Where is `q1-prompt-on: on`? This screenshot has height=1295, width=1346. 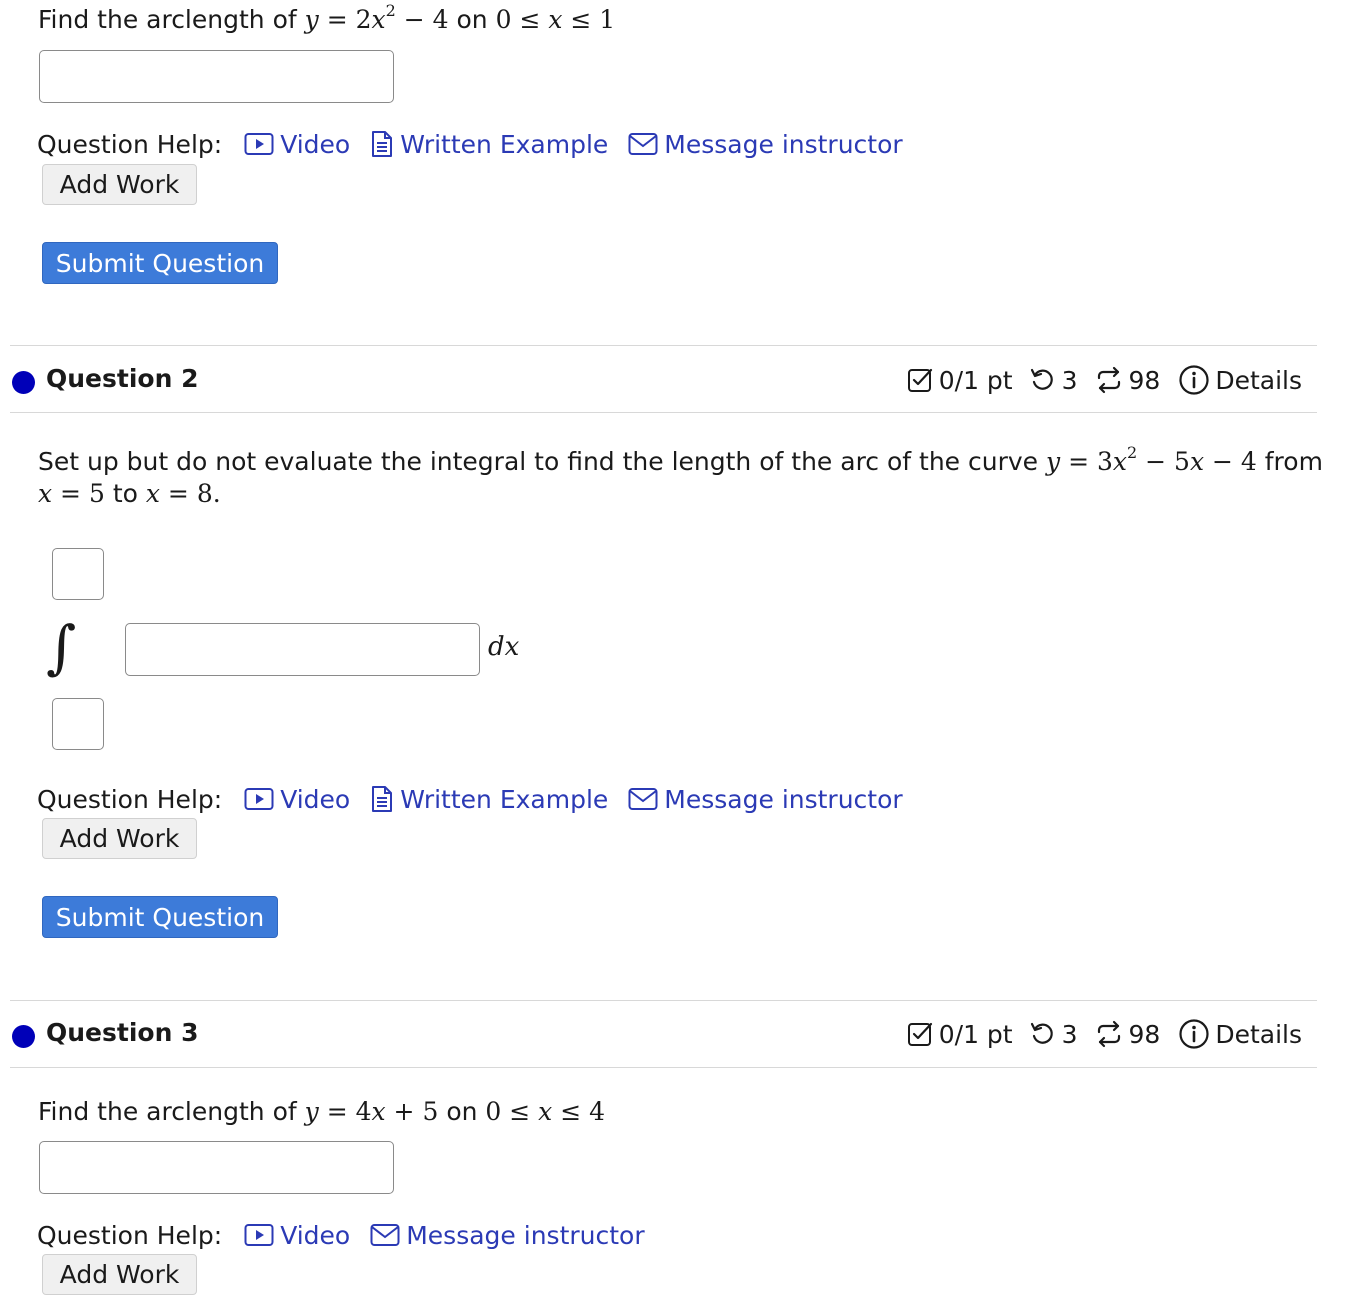 q1-prompt-on: on is located at coordinates (472, 19).